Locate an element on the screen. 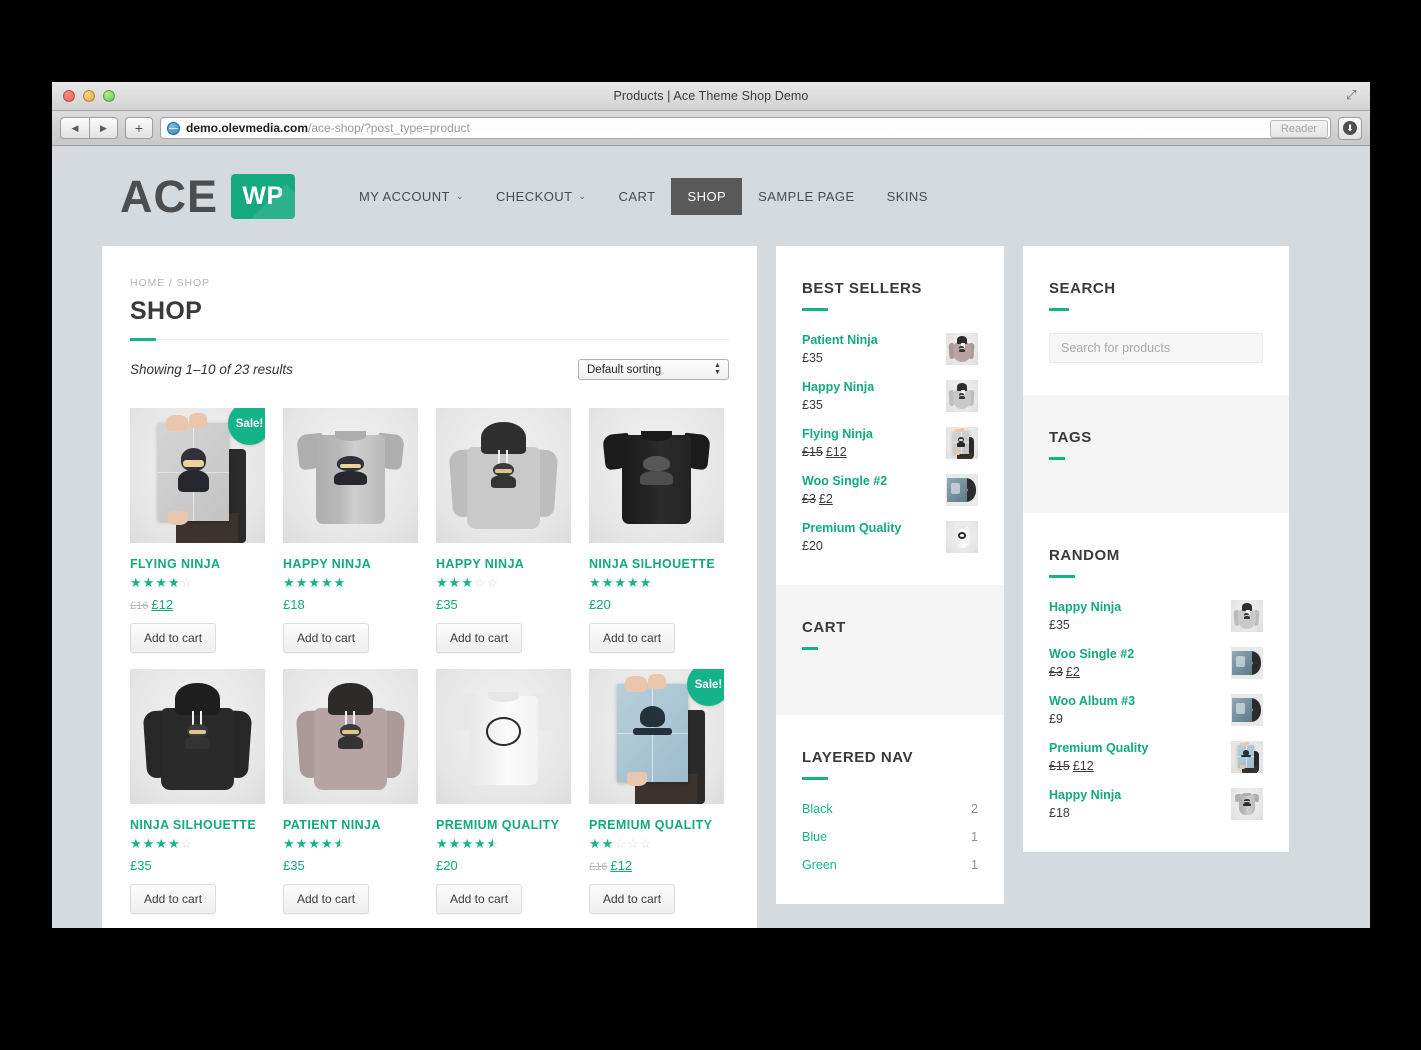 The height and width of the screenshot is (1050, 1421). back-button: ◀ is located at coordinates (74, 128).